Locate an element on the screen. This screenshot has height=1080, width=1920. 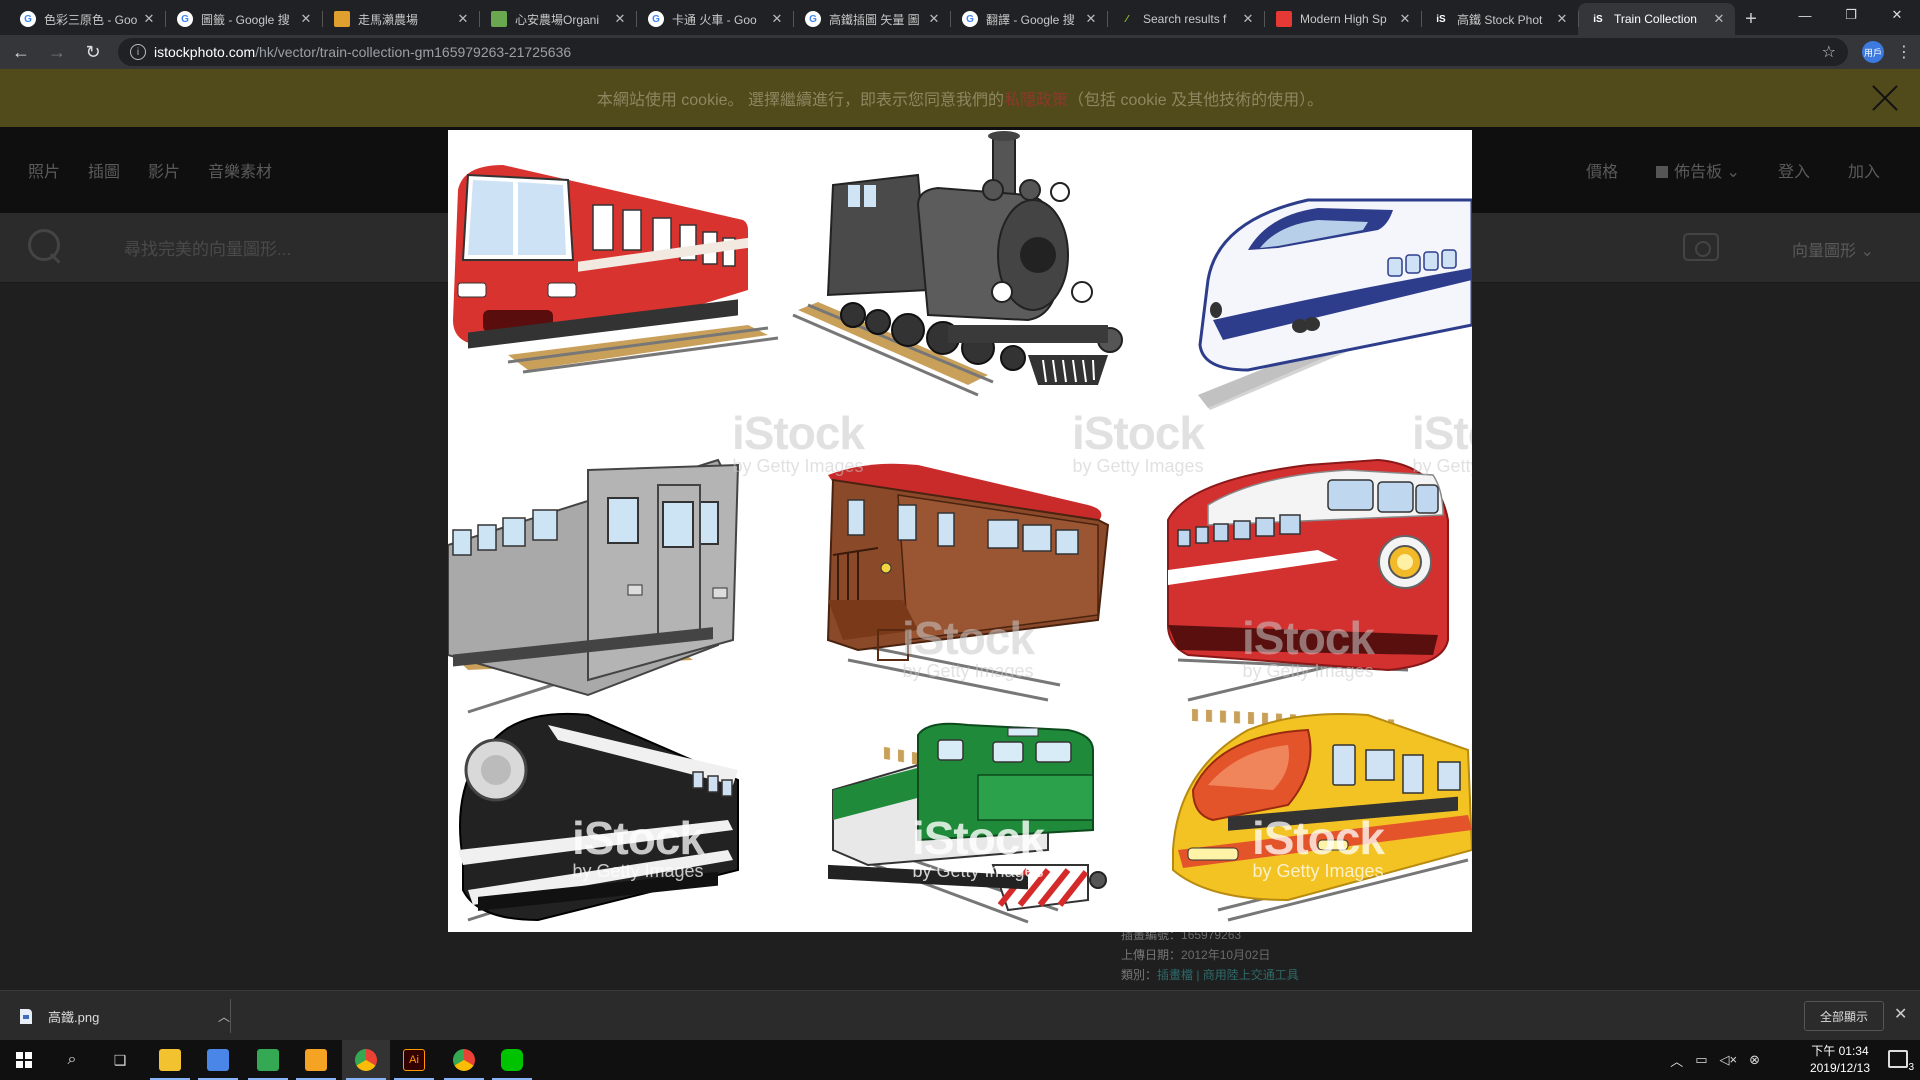
network-icon: ▭ is located at coordinates (1701, 1060).